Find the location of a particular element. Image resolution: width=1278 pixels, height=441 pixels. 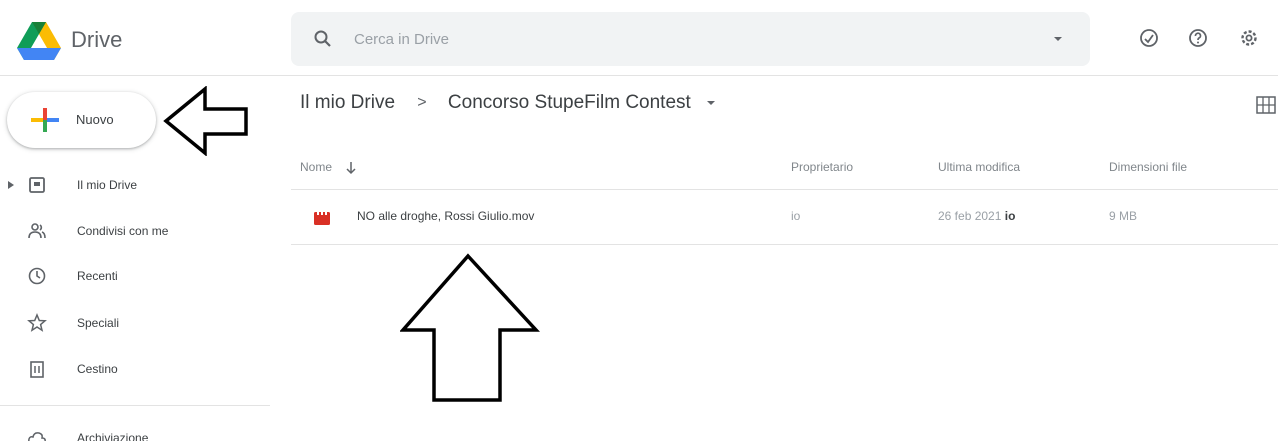

sidebar-item-label: Recenti is located at coordinates (97, 276).